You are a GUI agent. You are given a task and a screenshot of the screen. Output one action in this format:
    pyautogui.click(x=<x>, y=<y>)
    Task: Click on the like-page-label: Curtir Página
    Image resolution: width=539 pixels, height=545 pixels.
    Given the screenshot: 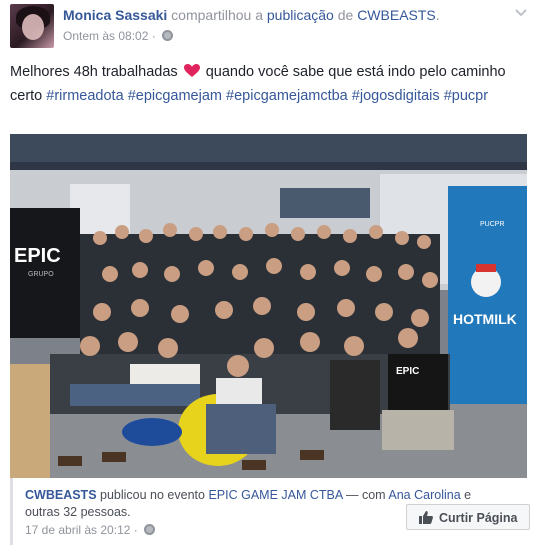 What is the action you would take?
    pyautogui.click(x=478, y=518)
    